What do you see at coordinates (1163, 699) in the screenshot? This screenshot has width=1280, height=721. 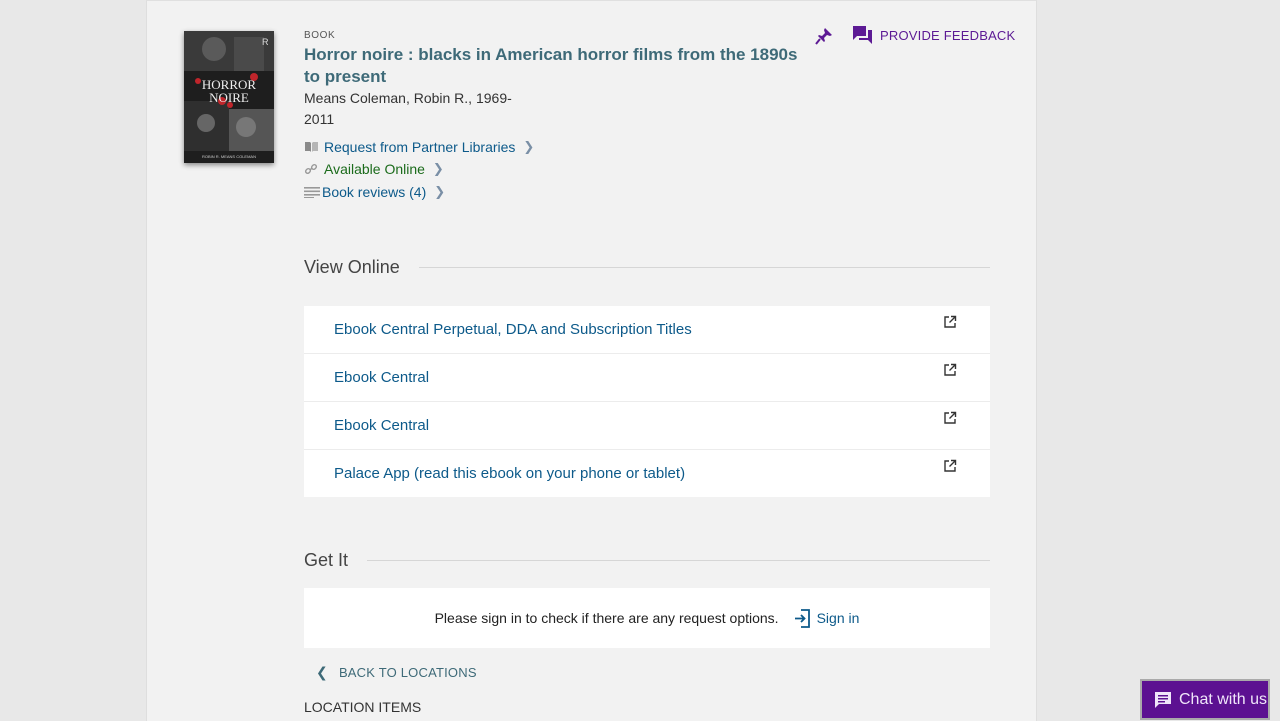 I see `chat-icon` at bounding box center [1163, 699].